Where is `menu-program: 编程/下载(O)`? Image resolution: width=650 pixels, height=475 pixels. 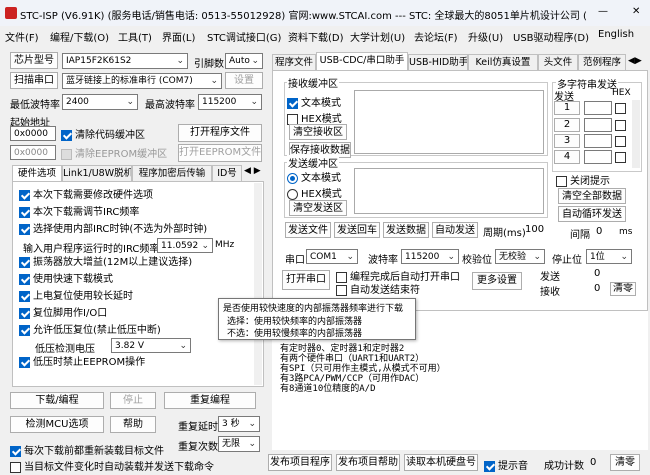
menu-program: 编程/下载(O) is located at coordinates (79, 36).